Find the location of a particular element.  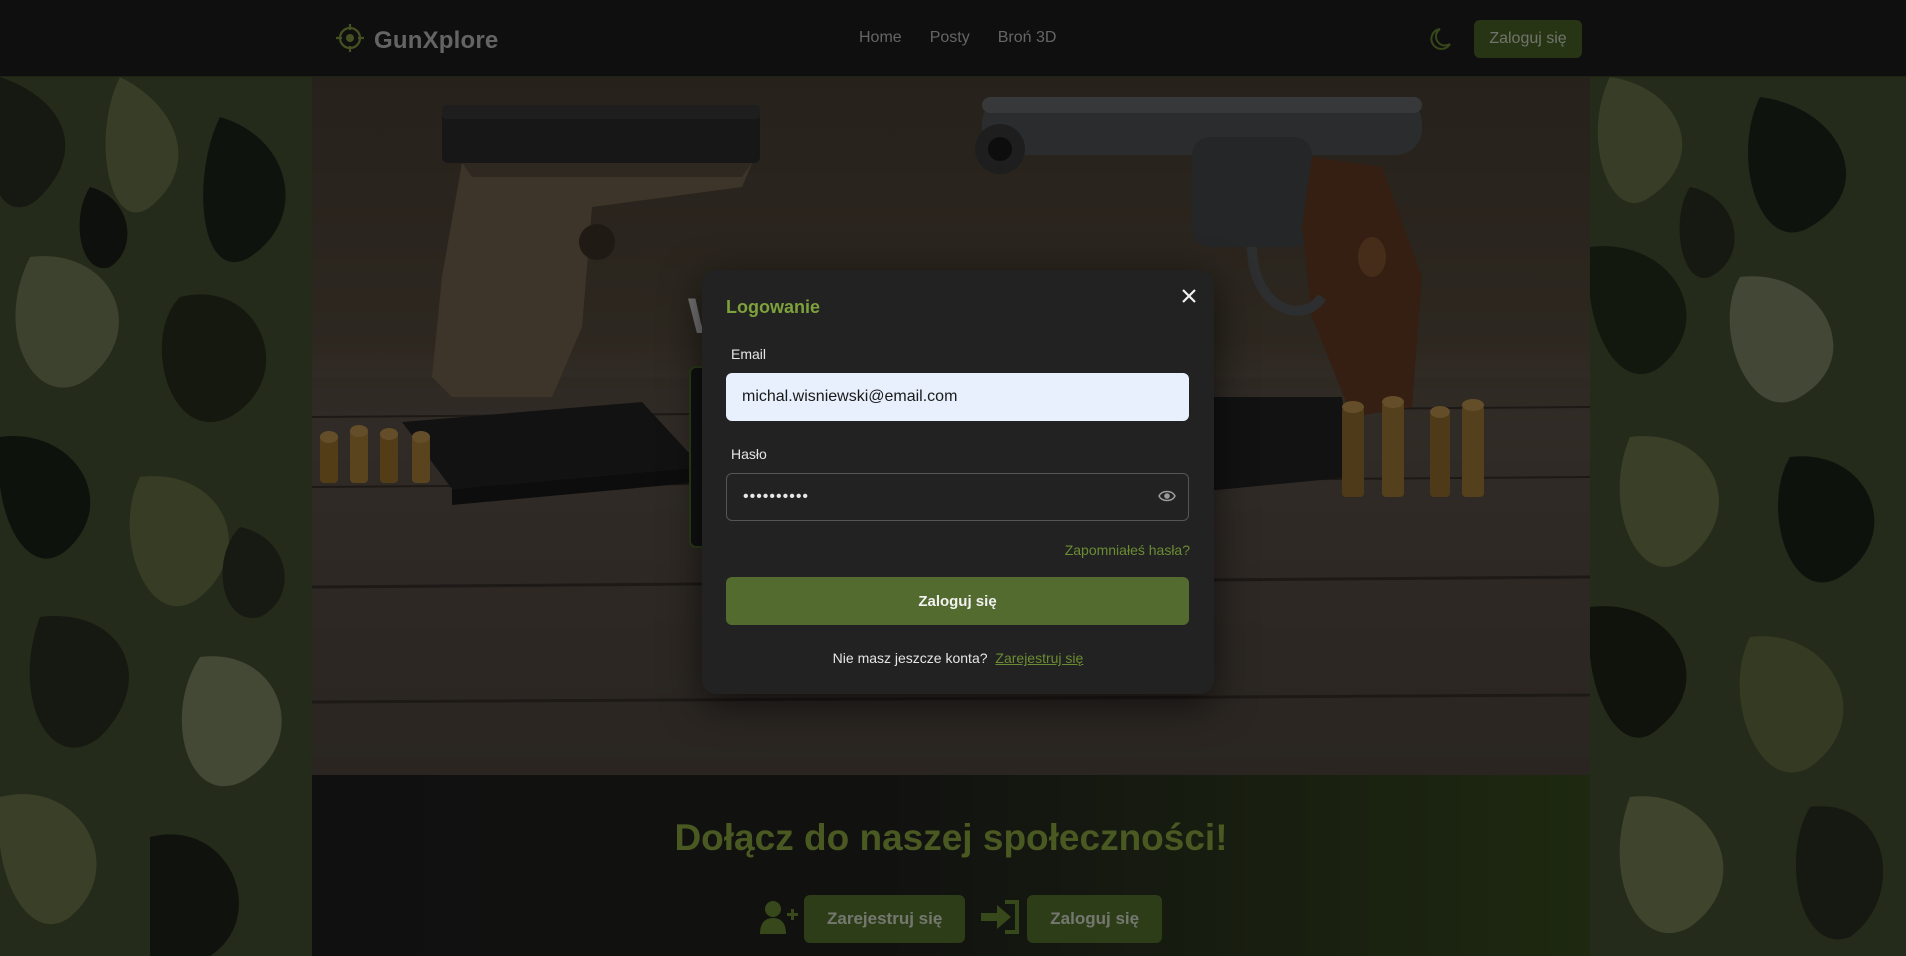

email-field is located at coordinates (957, 397).